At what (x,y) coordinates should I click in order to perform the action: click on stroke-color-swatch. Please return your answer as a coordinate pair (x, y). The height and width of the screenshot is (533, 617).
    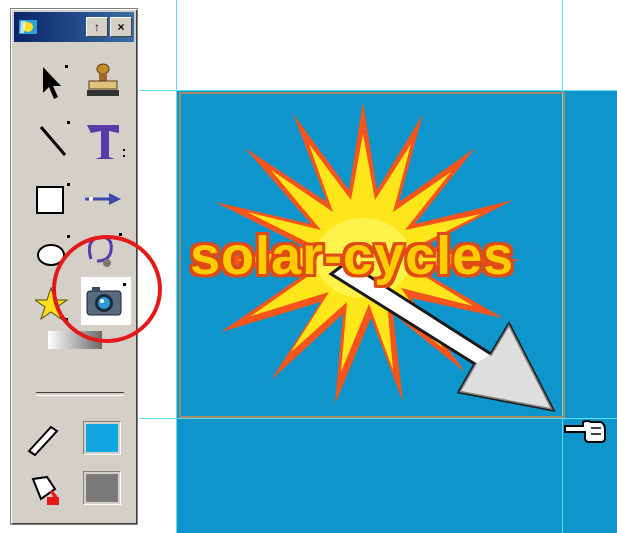
    Looking at the image, I should click on (102, 438).